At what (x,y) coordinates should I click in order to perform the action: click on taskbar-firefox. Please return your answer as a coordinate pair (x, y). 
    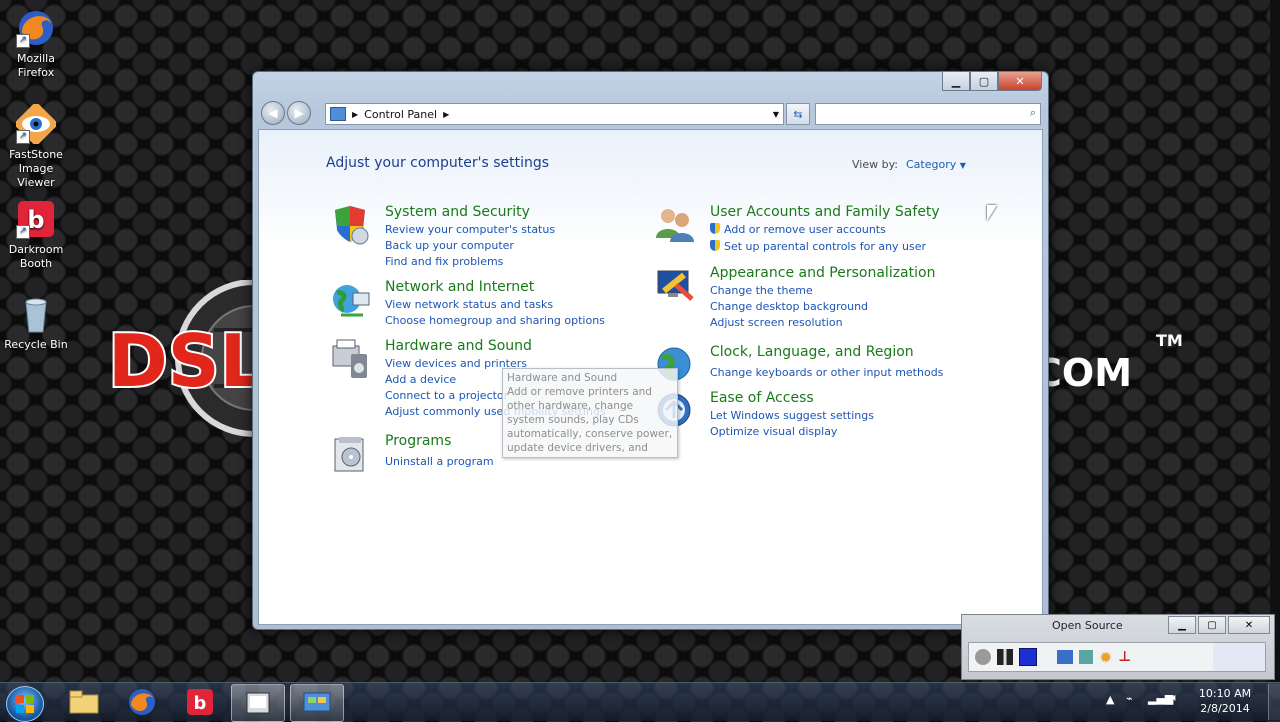
    Looking at the image, I should click on (142, 702).